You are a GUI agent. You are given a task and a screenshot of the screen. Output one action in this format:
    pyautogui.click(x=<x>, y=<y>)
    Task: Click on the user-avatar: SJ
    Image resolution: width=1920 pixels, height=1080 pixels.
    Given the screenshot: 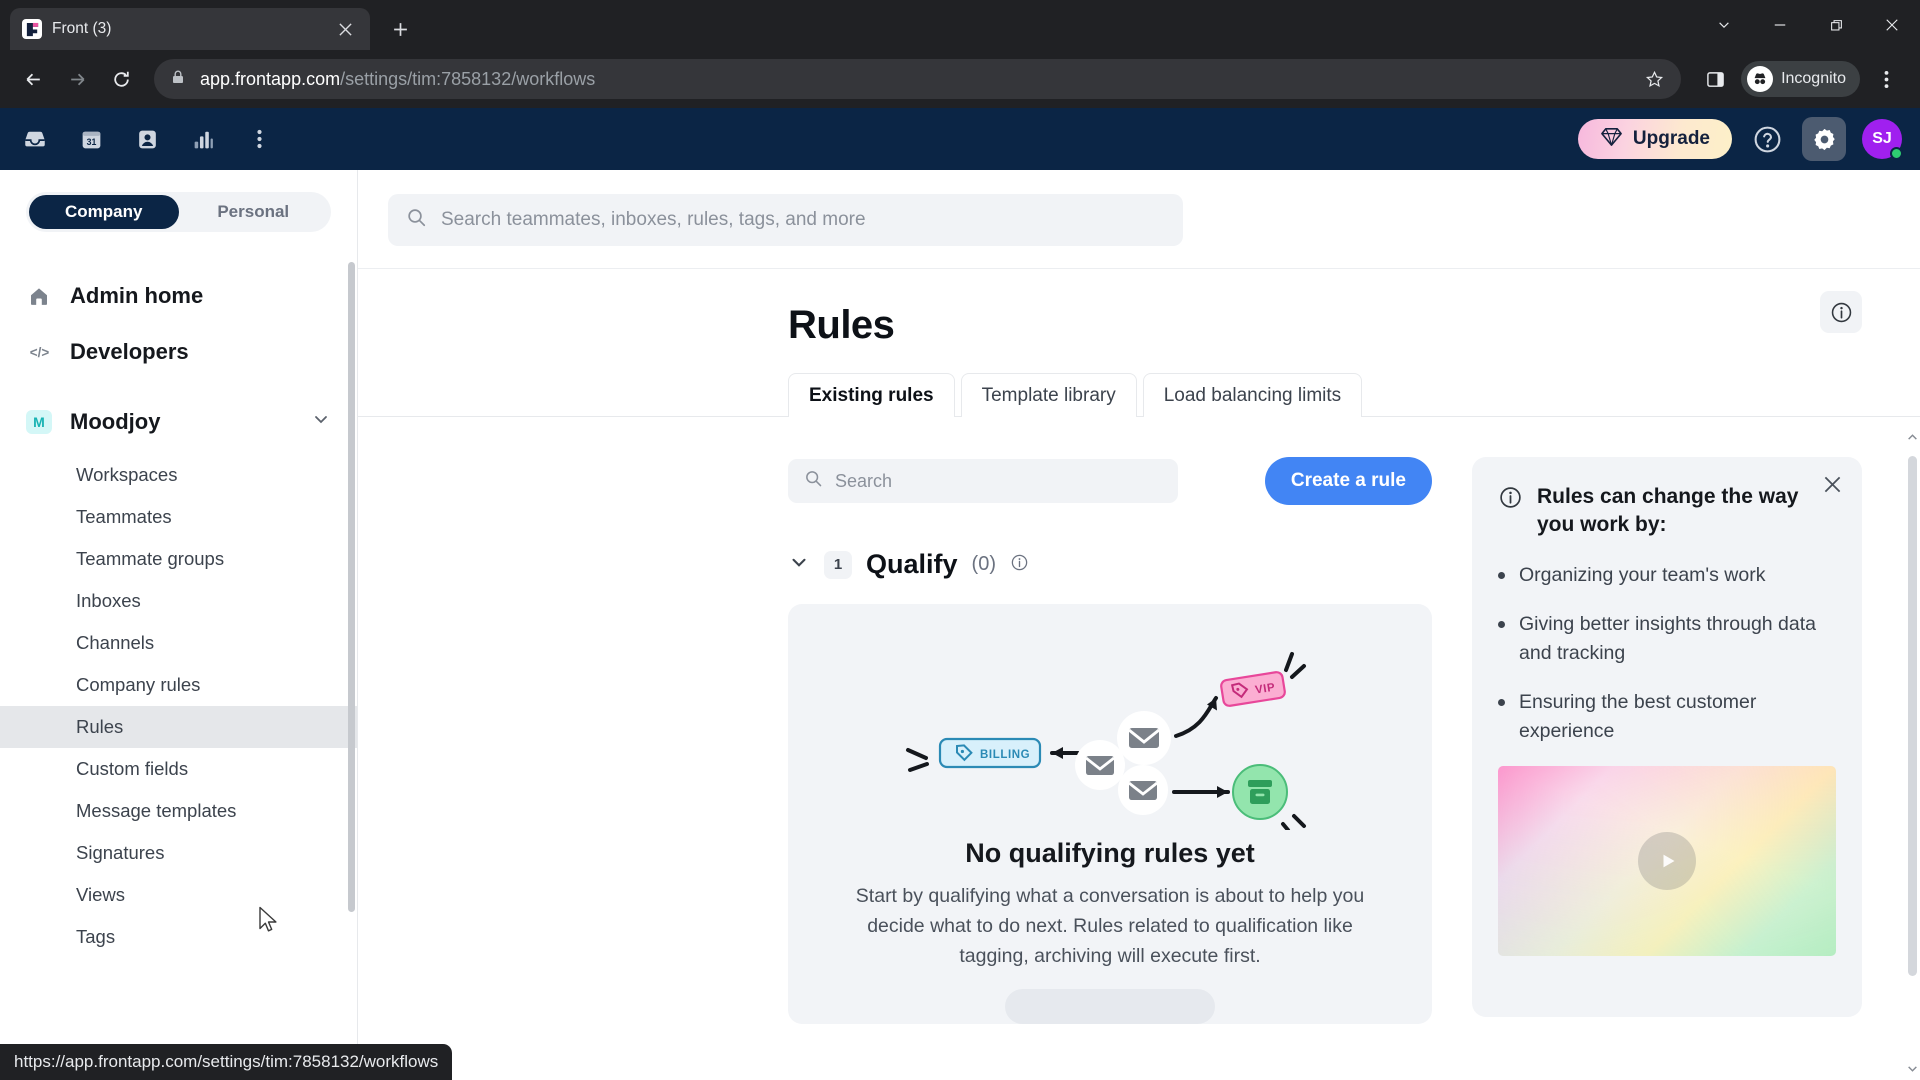 What is the action you would take?
    pyautogui.click(x=1882, y=139)
    